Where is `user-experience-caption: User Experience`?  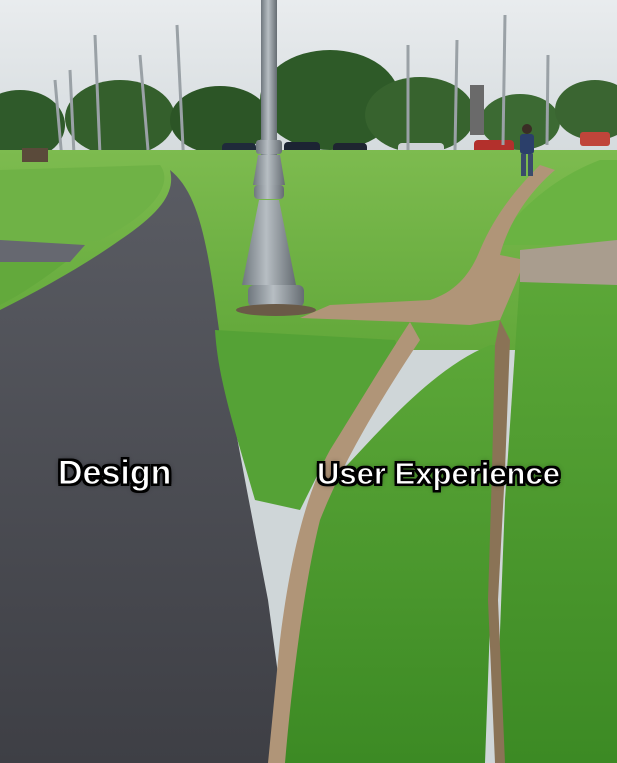
user-experience-caption: User Experience is located at coordinates (439, 473).